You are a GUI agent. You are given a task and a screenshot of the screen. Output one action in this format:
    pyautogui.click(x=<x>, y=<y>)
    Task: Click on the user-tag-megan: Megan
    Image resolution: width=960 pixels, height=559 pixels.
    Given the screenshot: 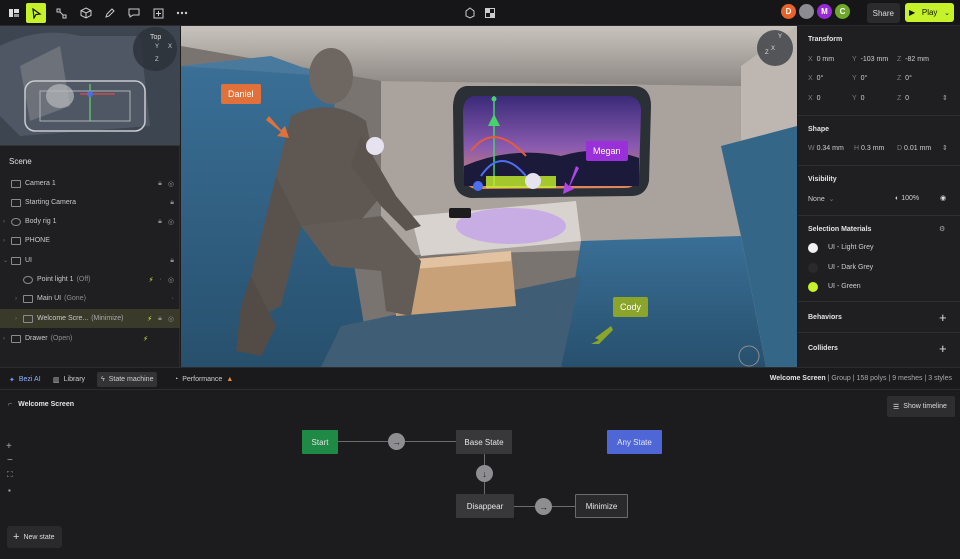 What is the action you would take?
    pyautogui.click(x=607, y=151)
    